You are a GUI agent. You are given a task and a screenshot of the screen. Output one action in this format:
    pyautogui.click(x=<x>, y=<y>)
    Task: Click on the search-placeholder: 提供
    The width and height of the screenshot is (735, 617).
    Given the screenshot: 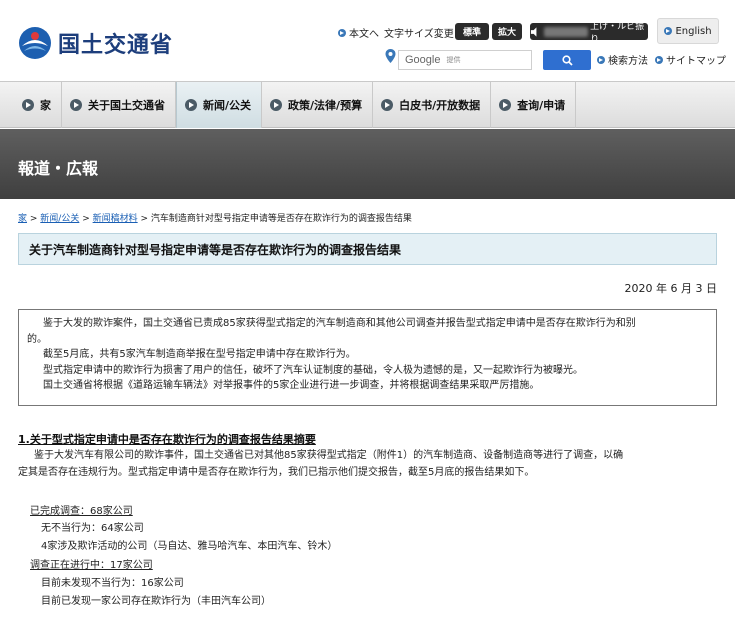 What is the action you would take?
    pyautogui.click(x=453, y=60)
    